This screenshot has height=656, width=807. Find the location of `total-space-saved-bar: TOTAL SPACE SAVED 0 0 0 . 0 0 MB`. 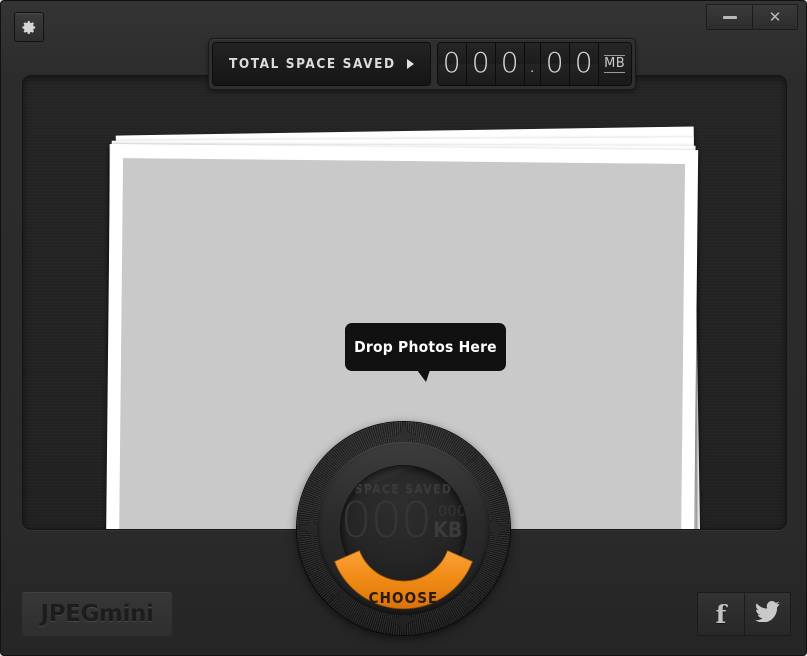

total-space-saved-bar: TOTAL SPACE SAVED 0 0 0 . 0 0 MB is located at coordinates (422, 64).